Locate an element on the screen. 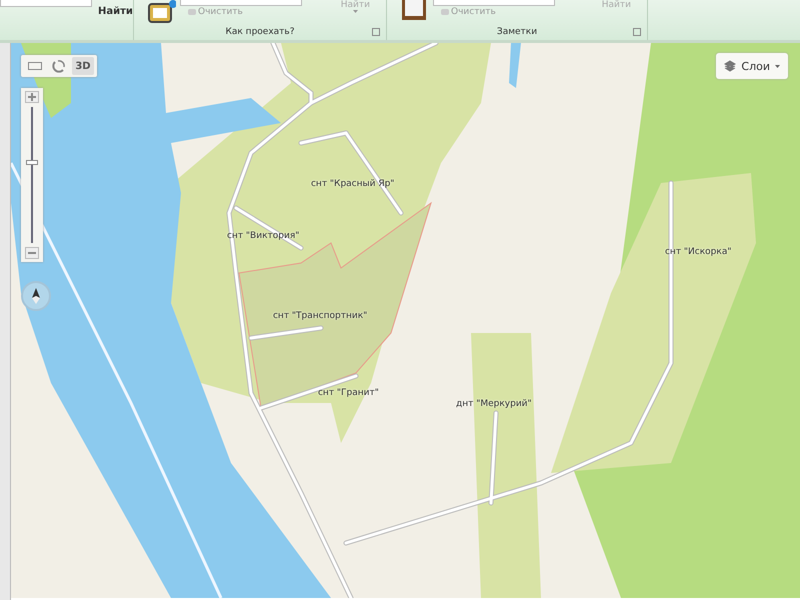 Image resolution: width=800 pixels, height=600 pixels. route-icon is located at coordinates (161, 12).